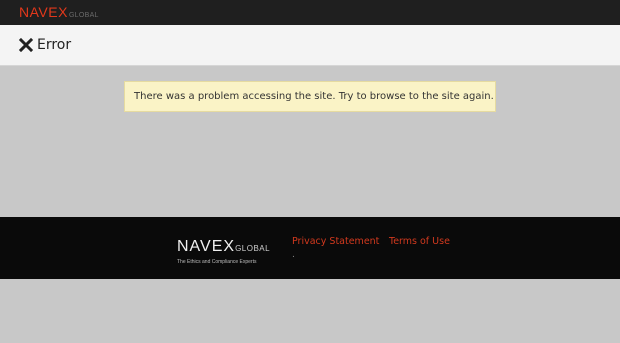 The image size is (620, 343). What do you see at coordinates (419, 242) in the screenshot?
I see `terms-of-use-link: Terms of Use` at bounding box center [419, 242].